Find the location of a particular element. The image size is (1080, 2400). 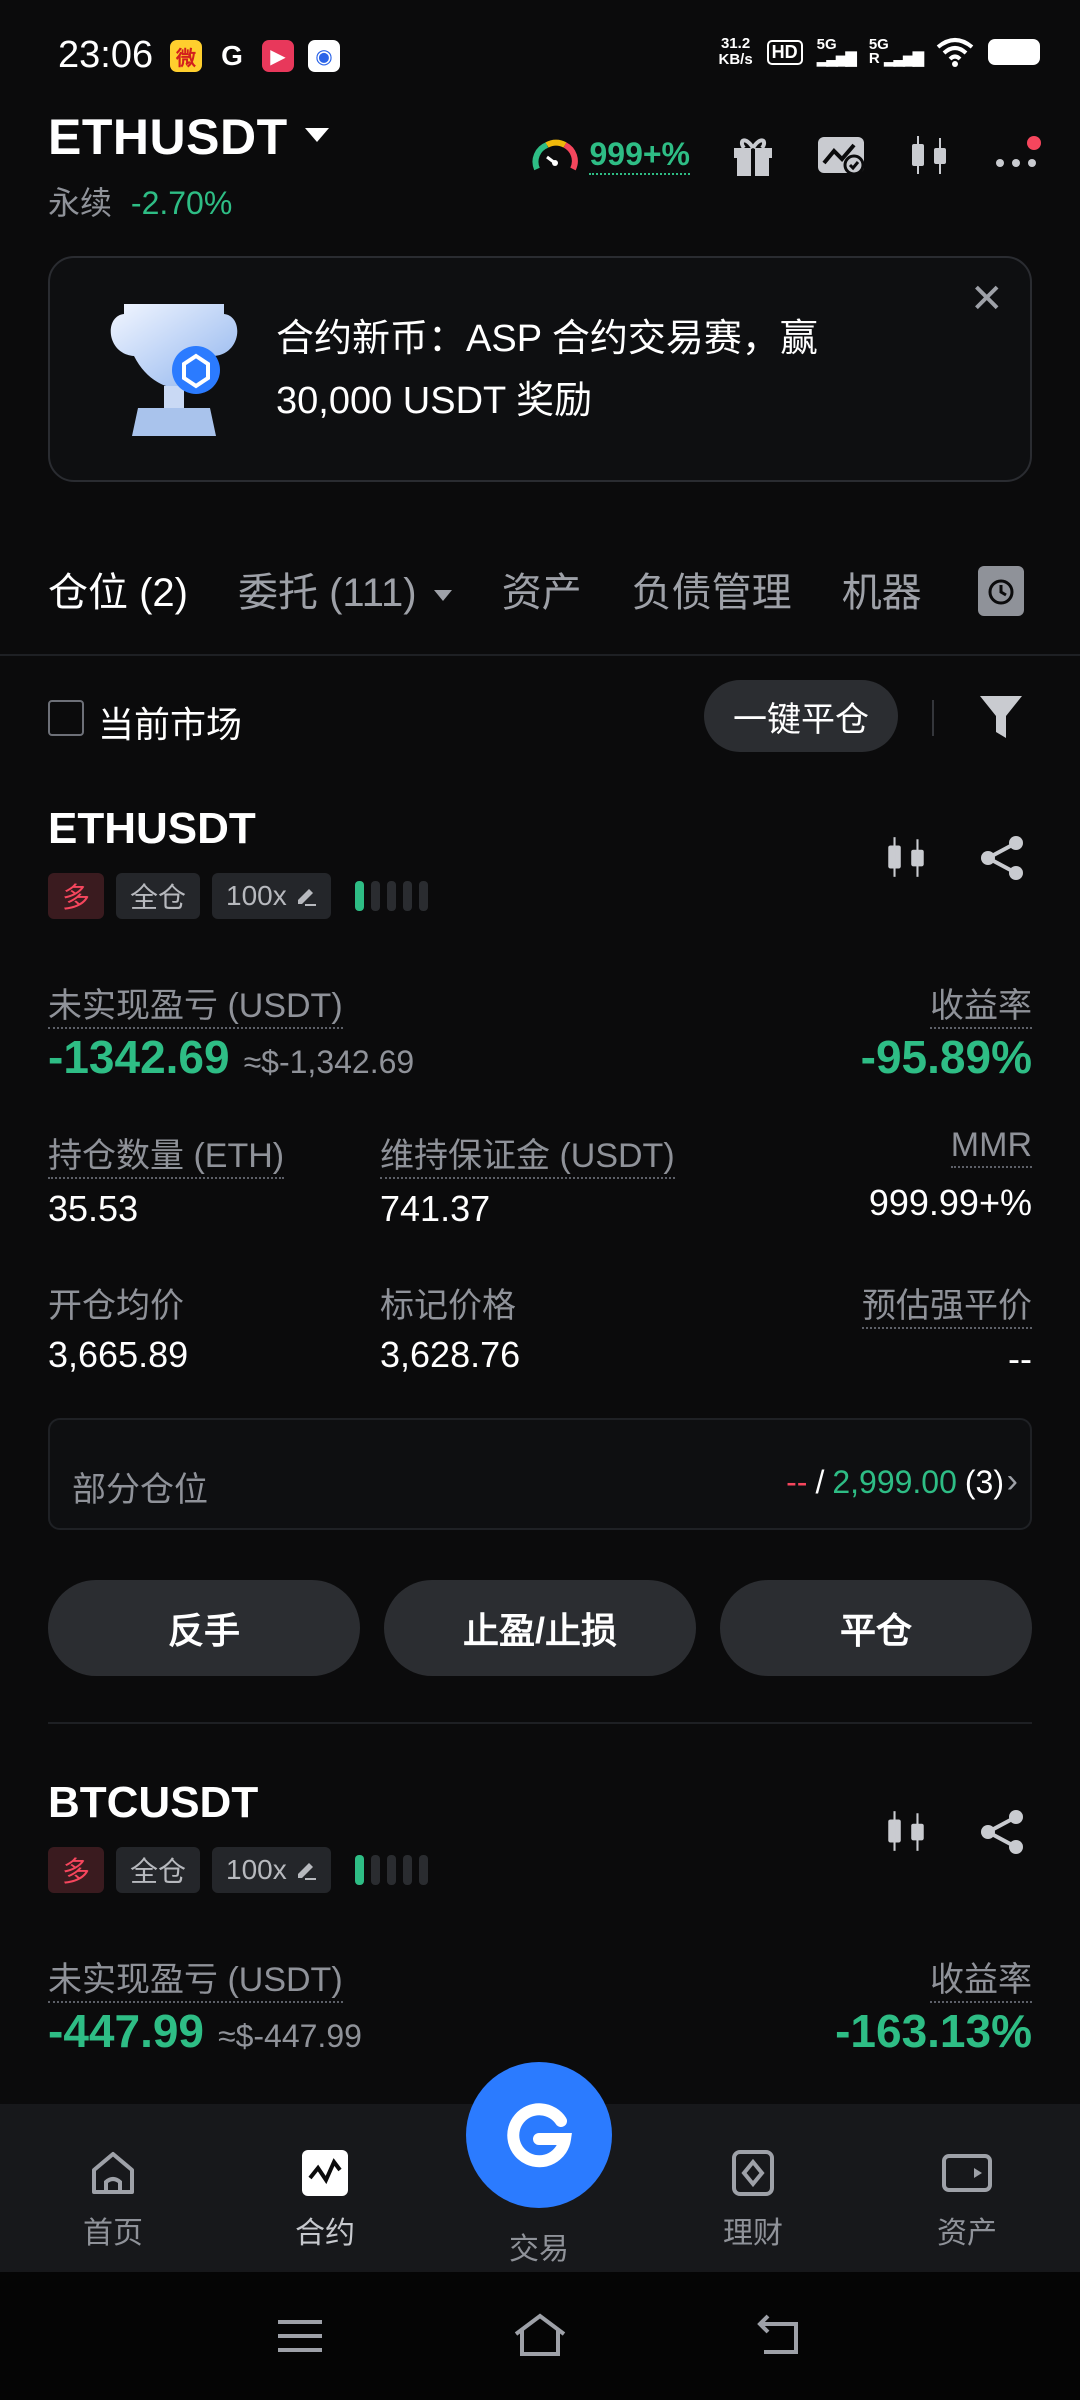

gift-icon is located at coordinates (753, 155).